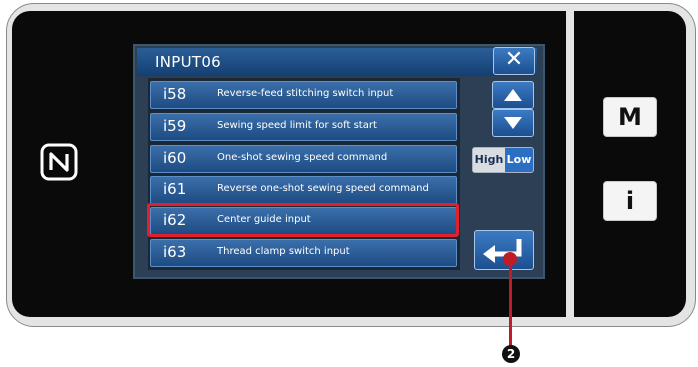 The width and height of the screenshot is (698, 367). I want to click on dialog-title: INPUT06, so click(188, 62).